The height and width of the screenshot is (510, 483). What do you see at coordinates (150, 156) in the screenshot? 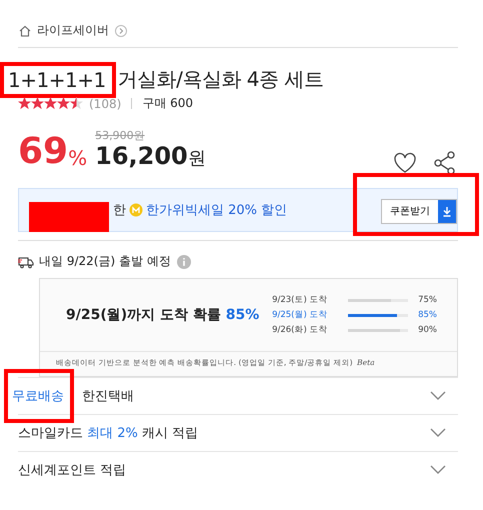
I see `sale-price: 16,200원` at bounding box center [150, 156].